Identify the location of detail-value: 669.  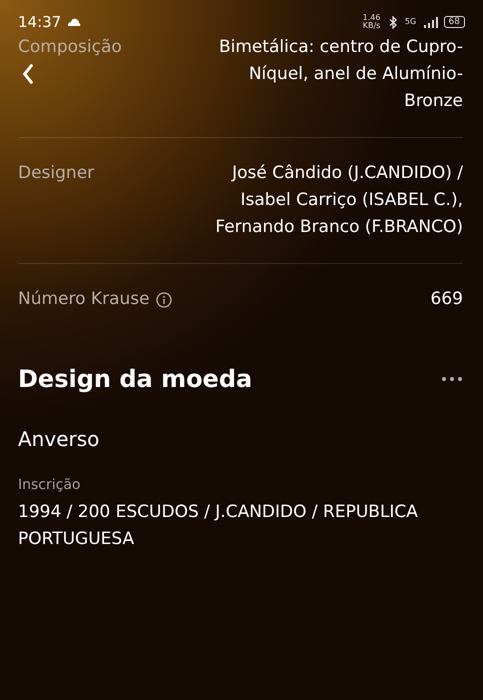
(446, 299).